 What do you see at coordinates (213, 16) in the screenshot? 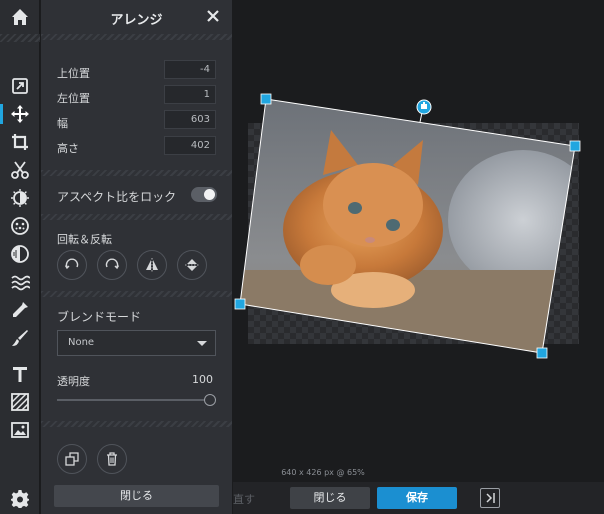
I see `close-icon` at bounding box center [213, 16].